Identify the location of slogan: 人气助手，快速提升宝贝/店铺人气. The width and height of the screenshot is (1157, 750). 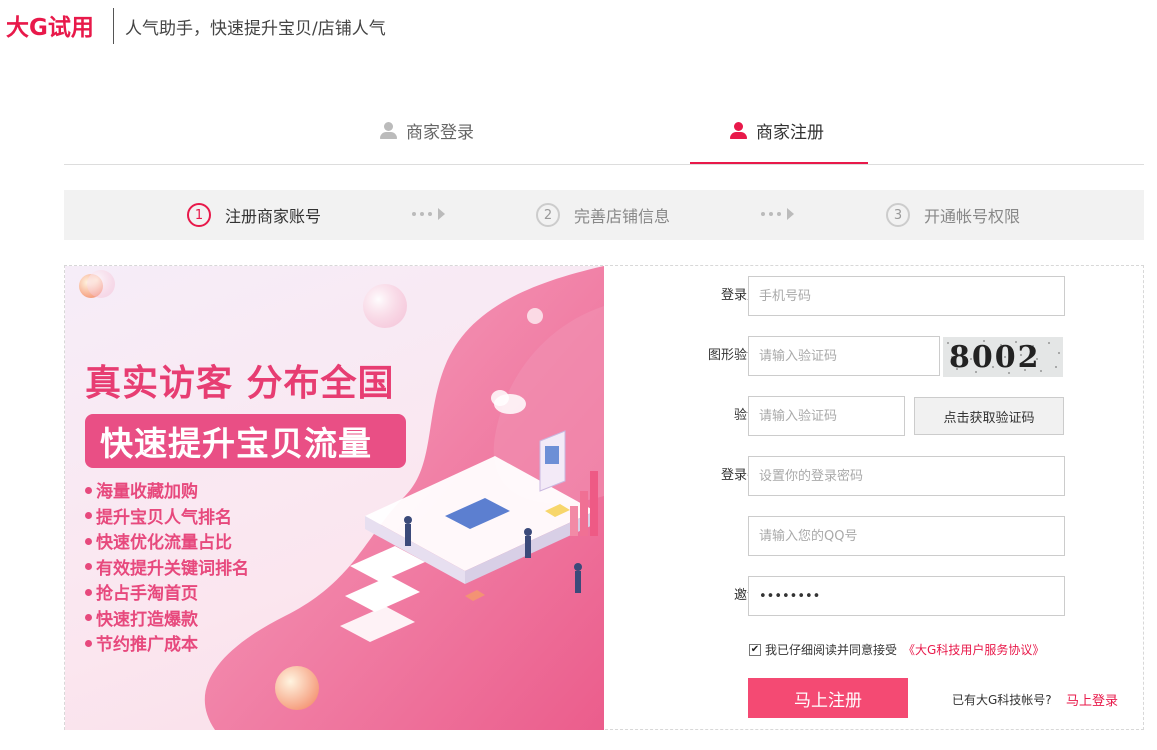
(255, 29).